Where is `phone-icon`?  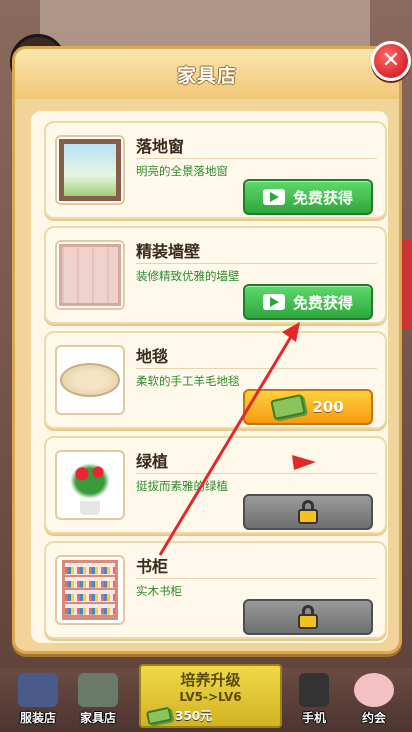
phone-icon is located at coordinates (314, 690).